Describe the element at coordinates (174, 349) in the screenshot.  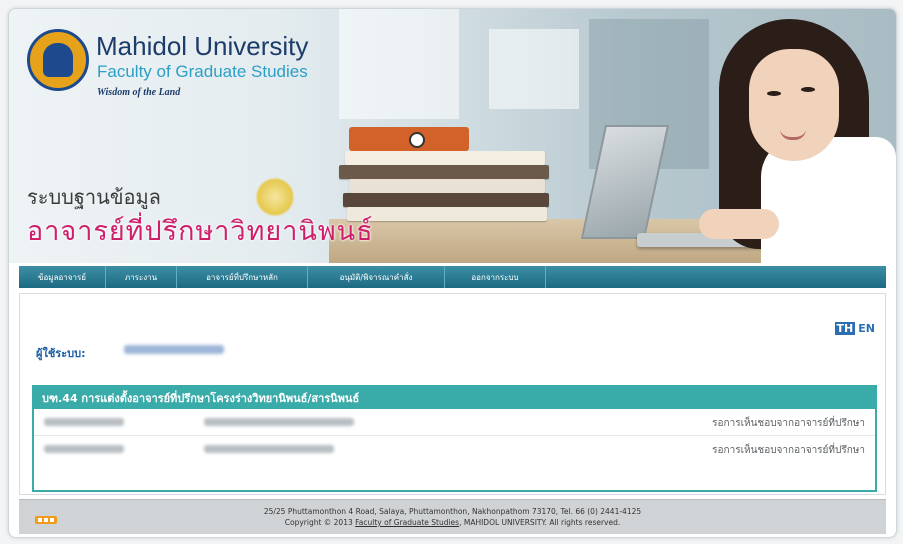
I see `user-name-redacted` at that location.